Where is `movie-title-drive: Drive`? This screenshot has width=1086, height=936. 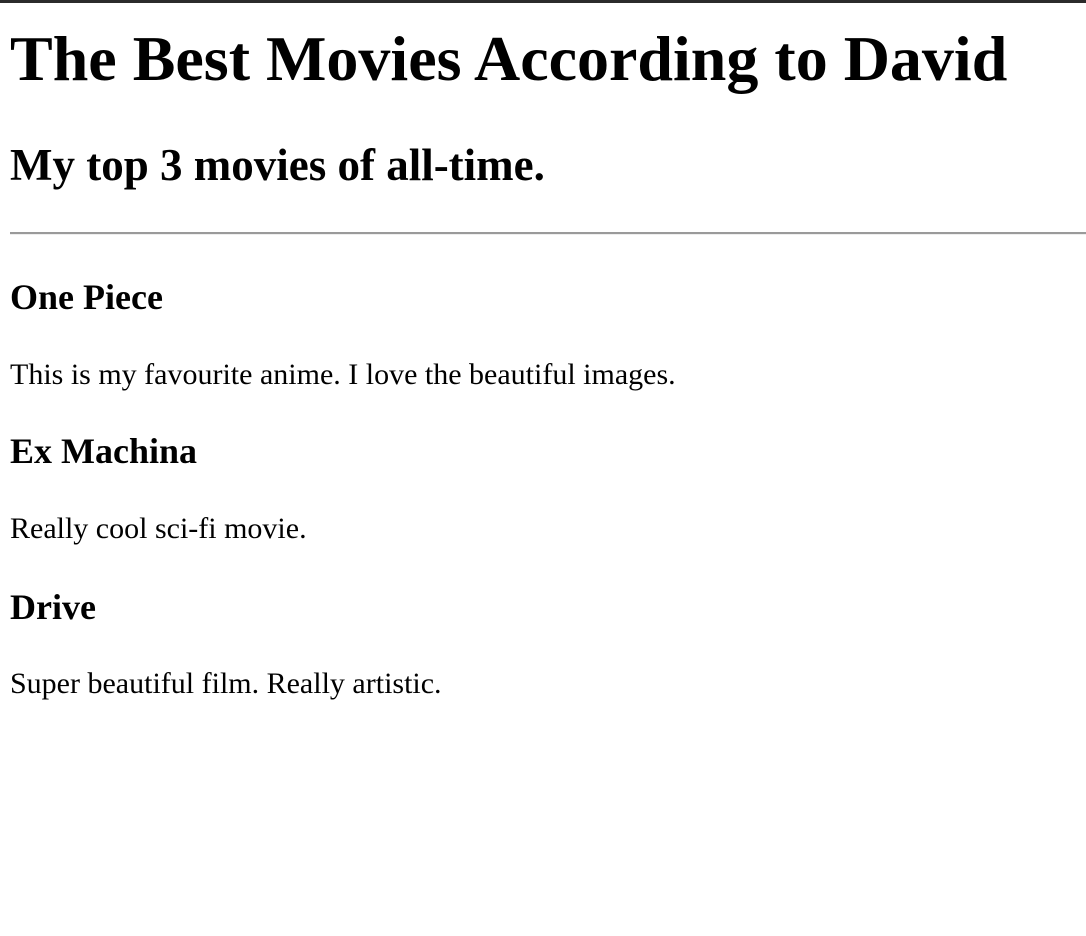
movie-title-drive: Drive is located at coordinates (53, 607).